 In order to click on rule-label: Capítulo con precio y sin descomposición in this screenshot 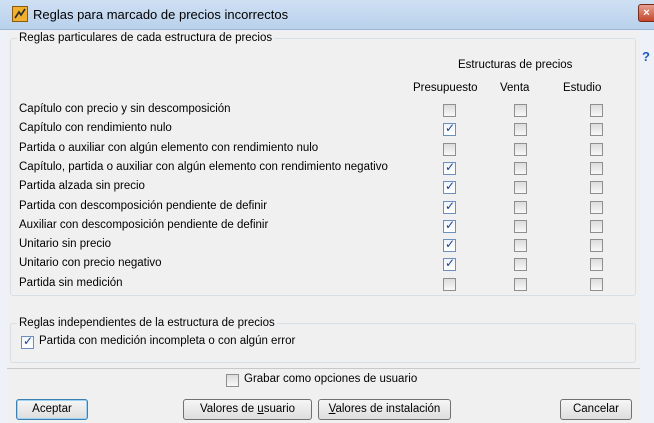, I will do `click(125, 109)`.